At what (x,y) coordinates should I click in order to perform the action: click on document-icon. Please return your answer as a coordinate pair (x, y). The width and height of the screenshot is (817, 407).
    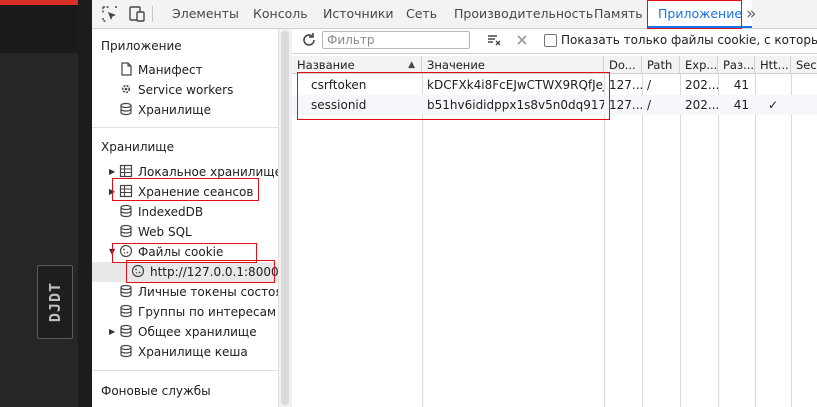
    Looking at the image, I should click on (126, 69).